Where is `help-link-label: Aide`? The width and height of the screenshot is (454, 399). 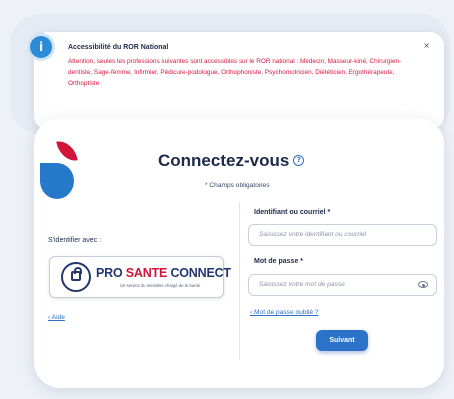 help-link-label: Aide is located at coordinates (58, 317).